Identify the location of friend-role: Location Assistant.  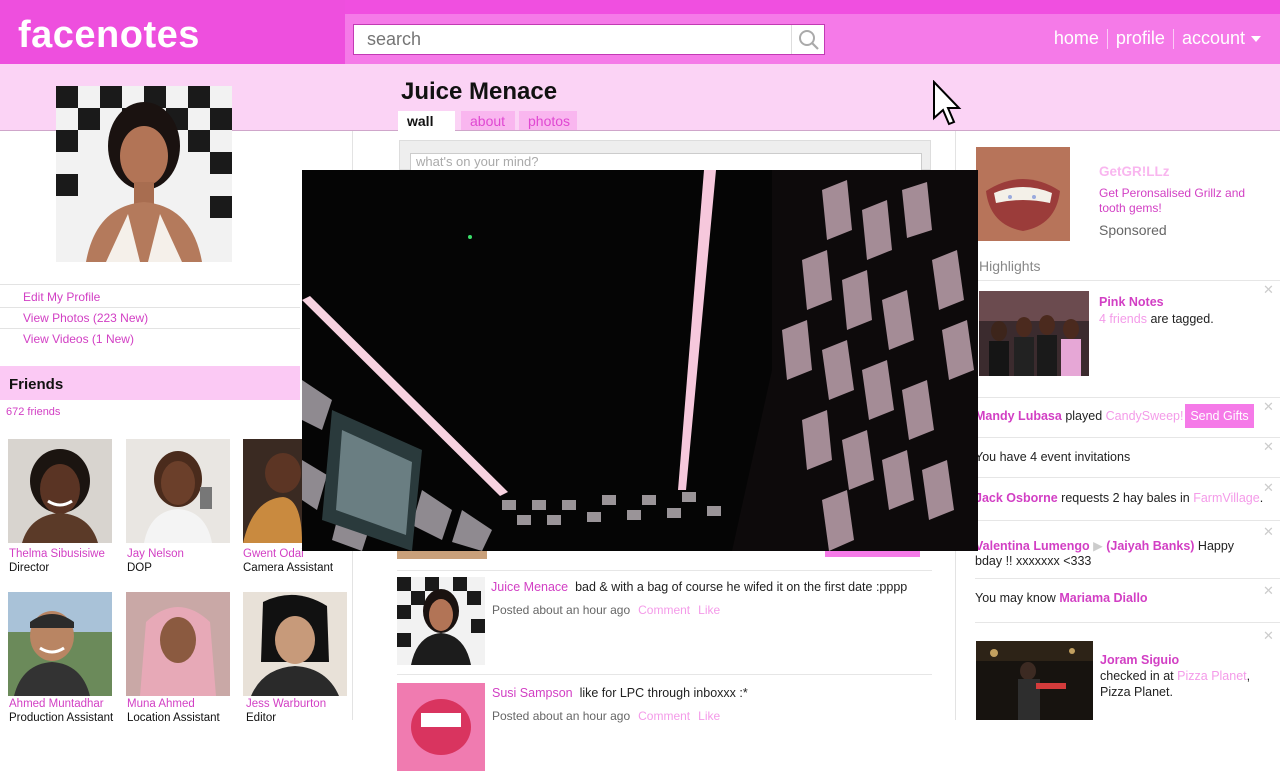
(173, 718).